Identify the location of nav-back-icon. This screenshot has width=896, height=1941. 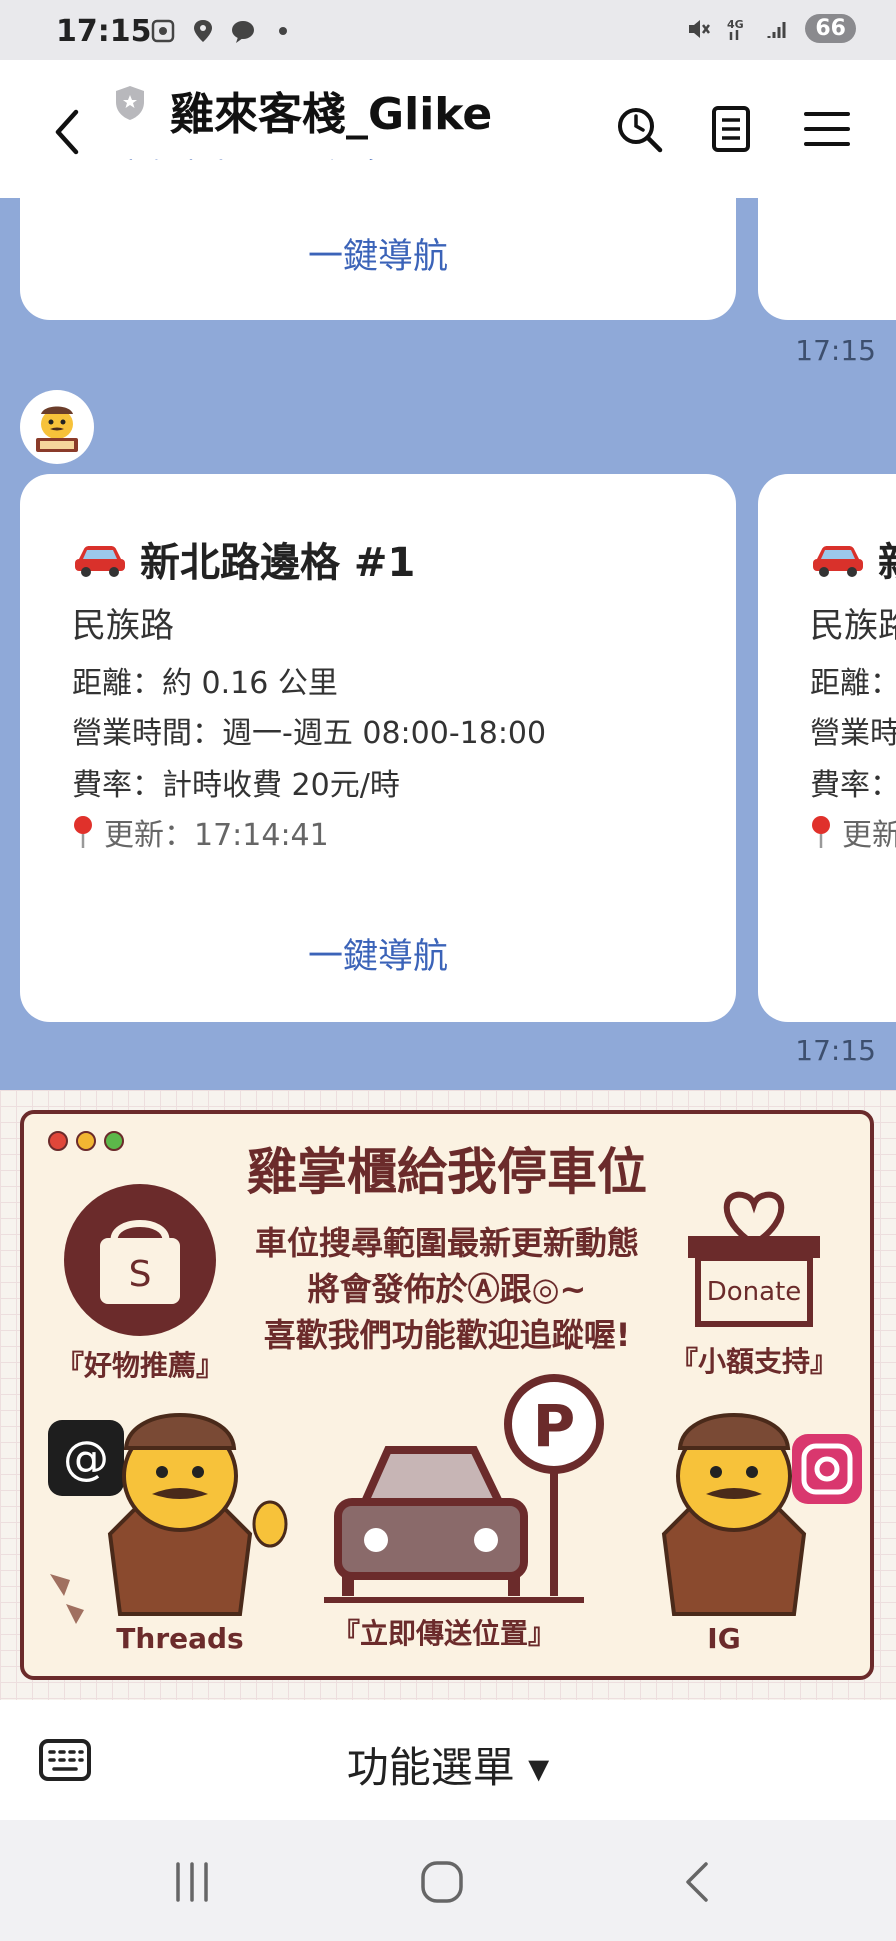
(698, 1882).